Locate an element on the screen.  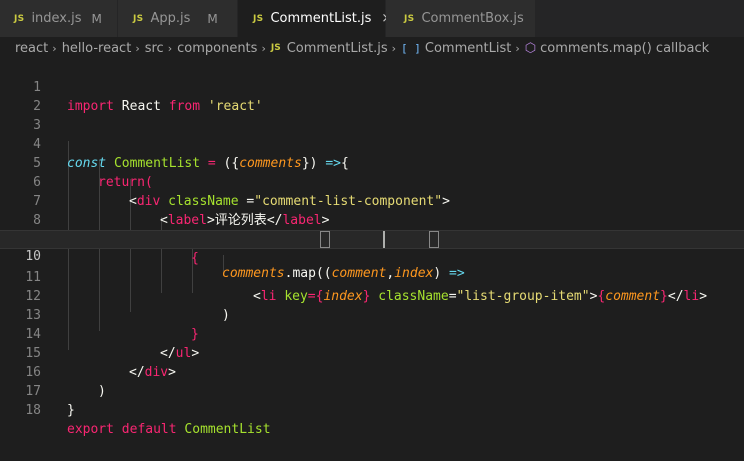
tab-label: CommentList.js is located at coordinates (321, 18).